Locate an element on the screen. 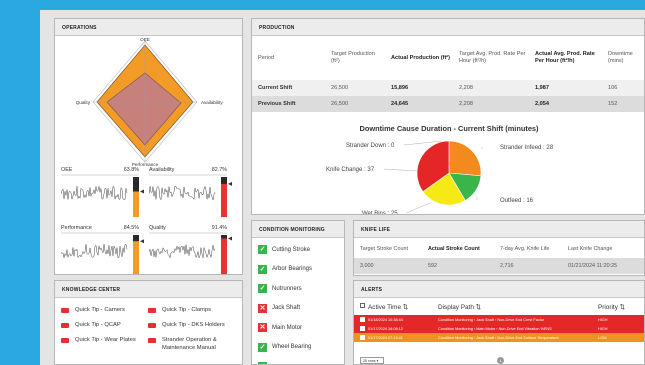 Image resolution: width=645 pixels, height=365 pixels. gauge-value: 84.5% is located at coordinates (131, 228).